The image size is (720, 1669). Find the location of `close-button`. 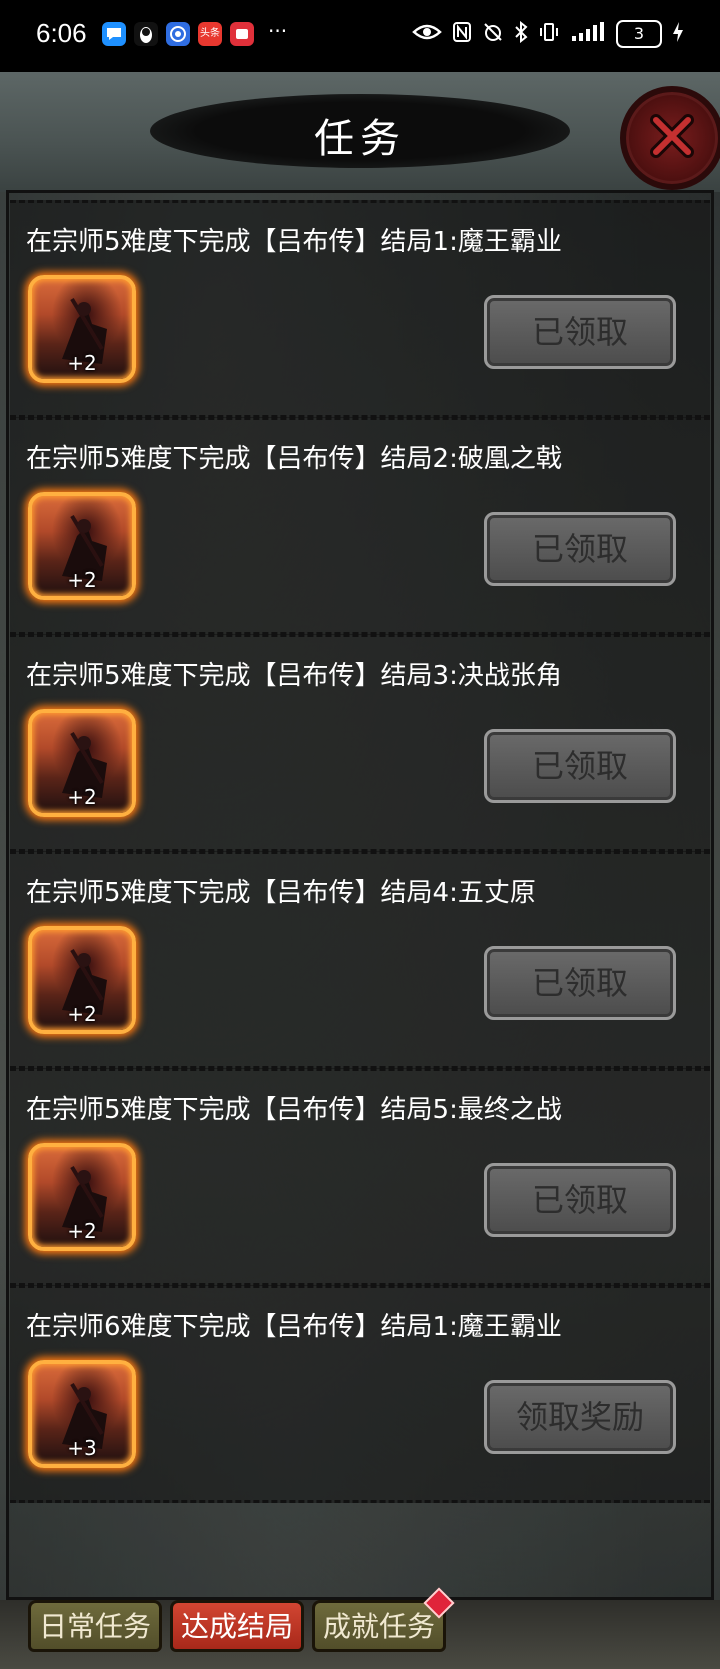

close-button is located at coordinates (670, 138).